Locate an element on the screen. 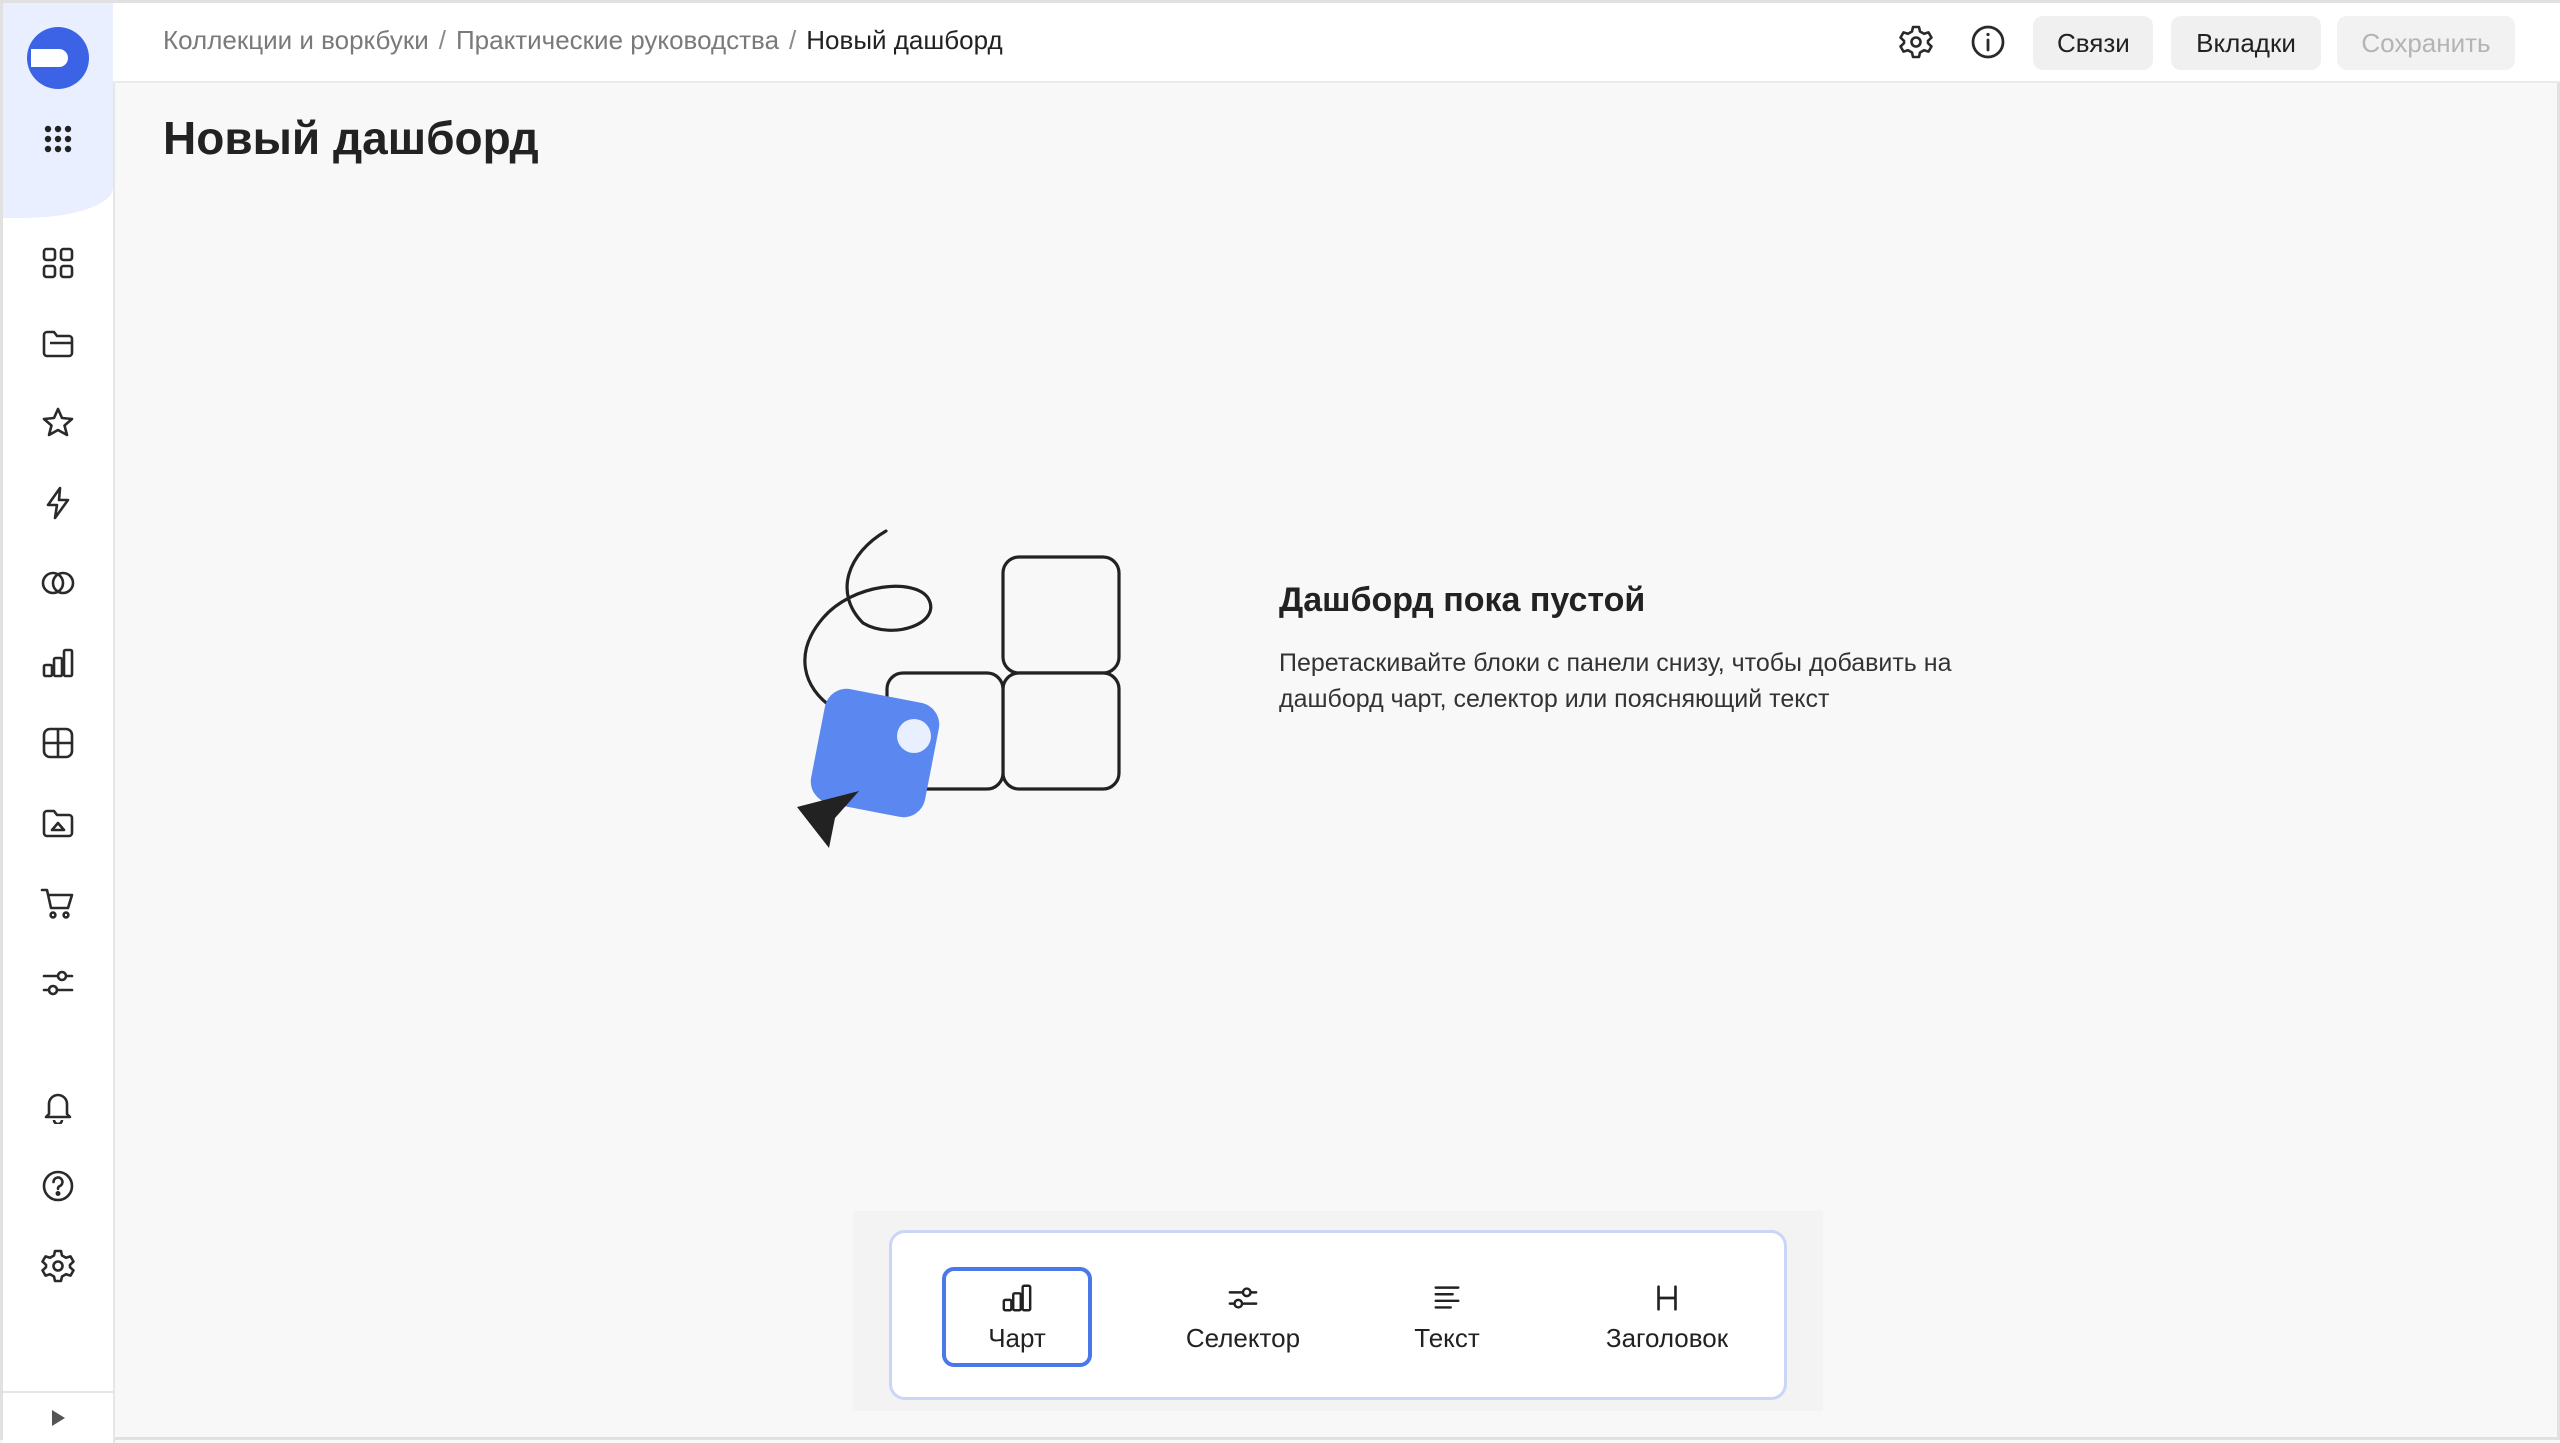 This screenshot has height=1443, width=2560. links-button: Связи is located at coordinates (2093, 43).